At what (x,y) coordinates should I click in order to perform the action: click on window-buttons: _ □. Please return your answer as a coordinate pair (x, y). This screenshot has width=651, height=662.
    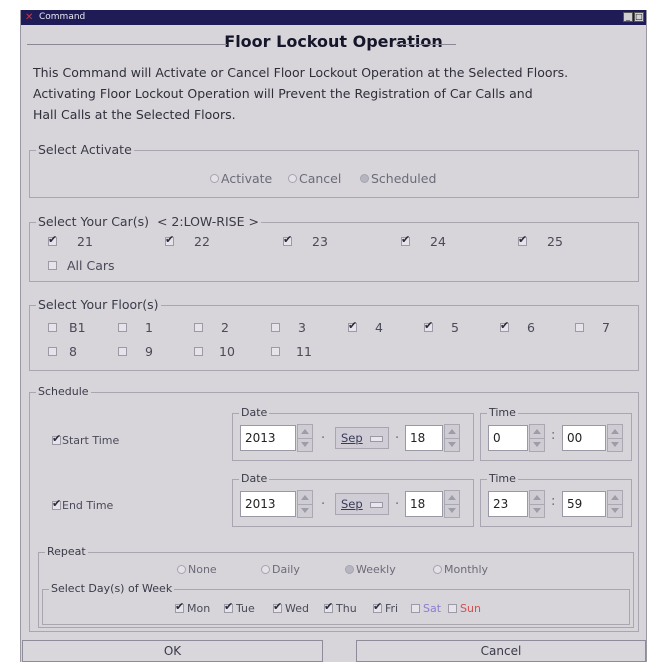
    Looking at the image, I should click on (633, 17).